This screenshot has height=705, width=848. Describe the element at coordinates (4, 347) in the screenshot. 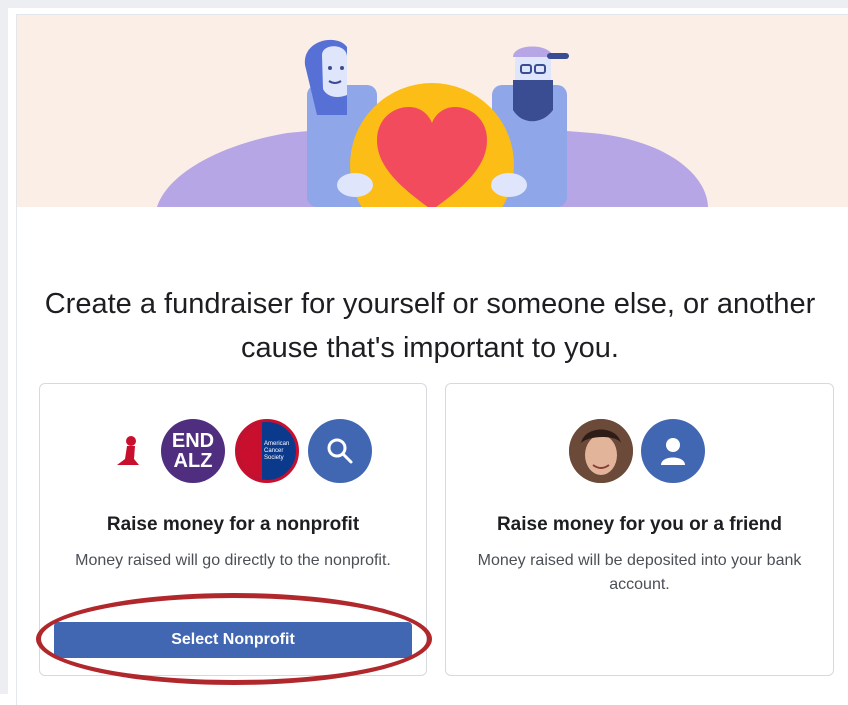

I see `window-left-border` at that location.